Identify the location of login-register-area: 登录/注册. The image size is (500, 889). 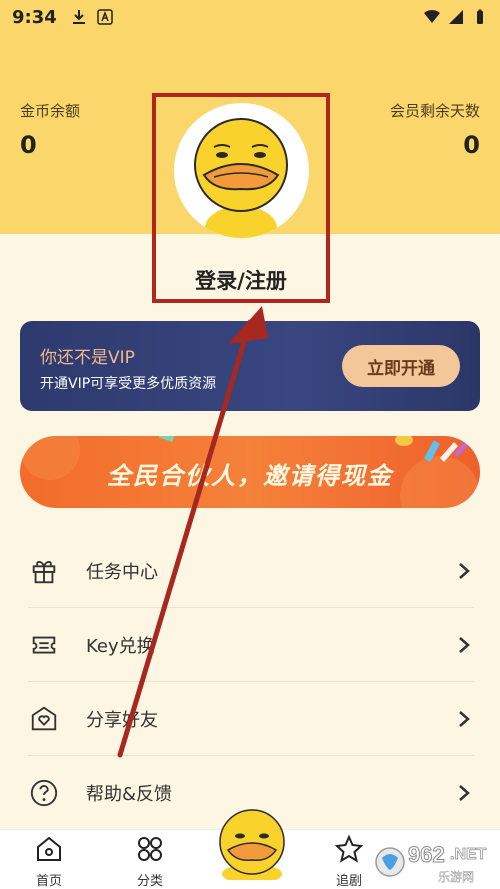
(241, 198).